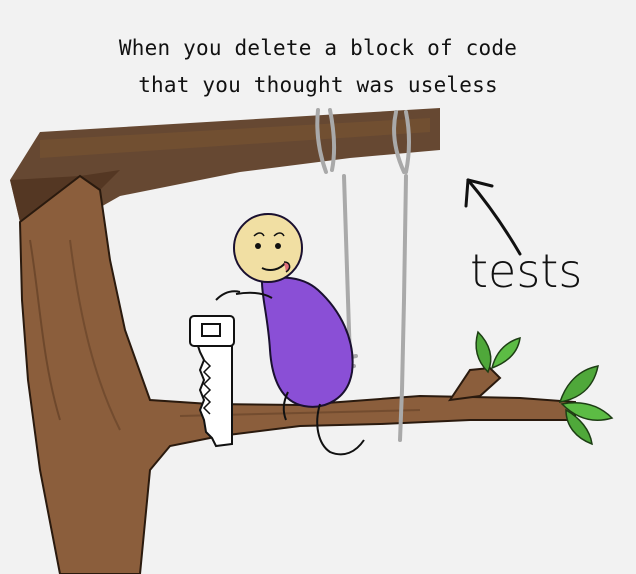 The width and height of the screenshot is (636, 574). Describe the element at coordinates (318, 85) in the screenshot. I see `caption-line-2: that you thought was useless` at that location.